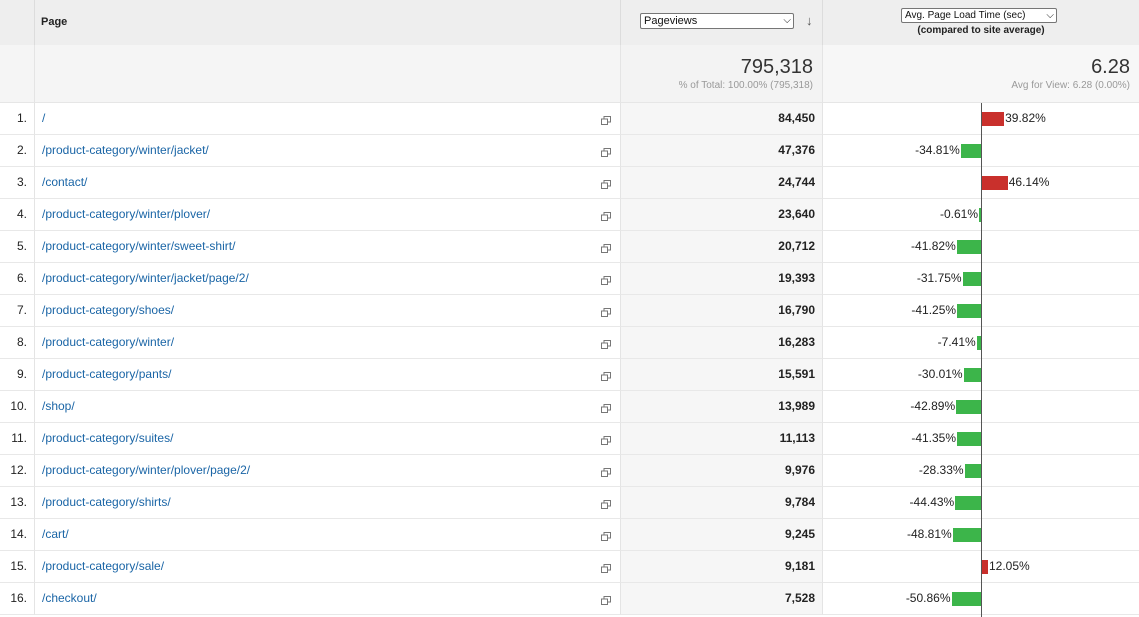  Describe the element at coordinates (17, 407) in the screenshot. I see `row-index: 10.` at that location.